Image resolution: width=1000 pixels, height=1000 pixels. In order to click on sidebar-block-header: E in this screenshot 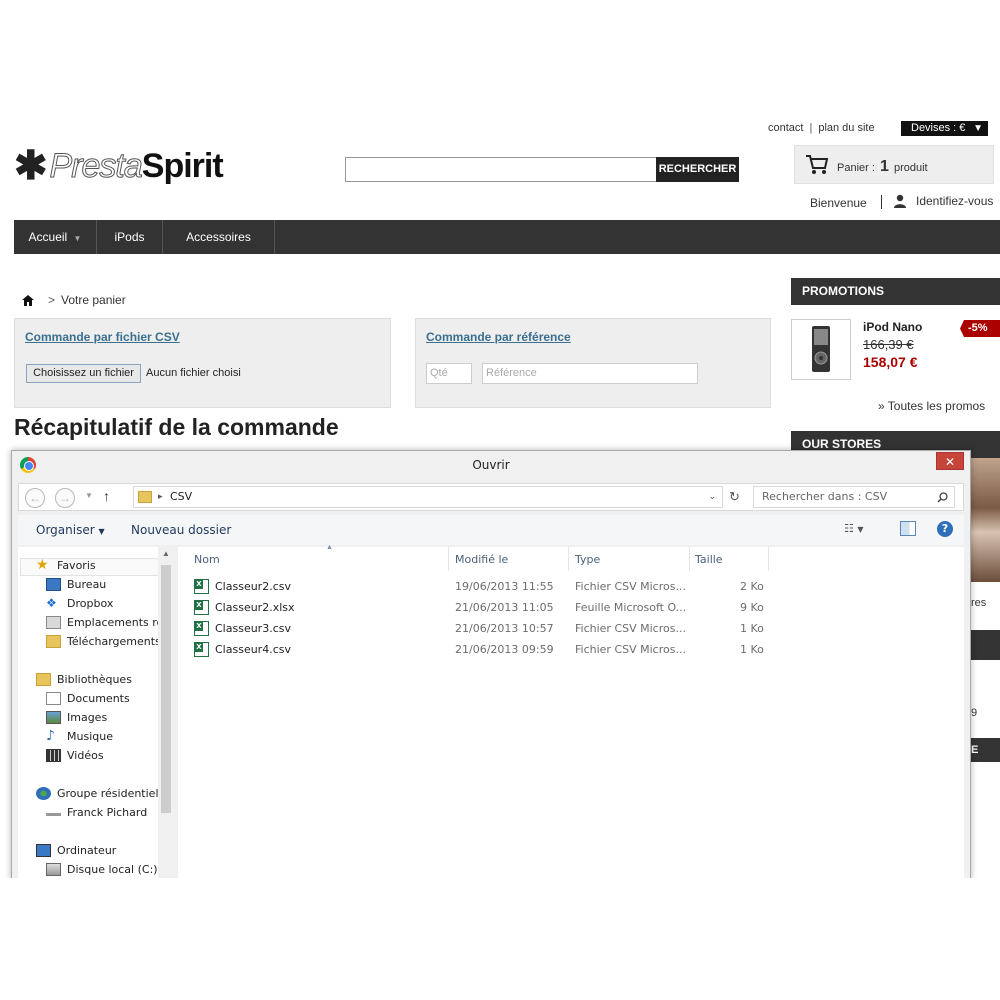, I will do `click(985, 750)`.